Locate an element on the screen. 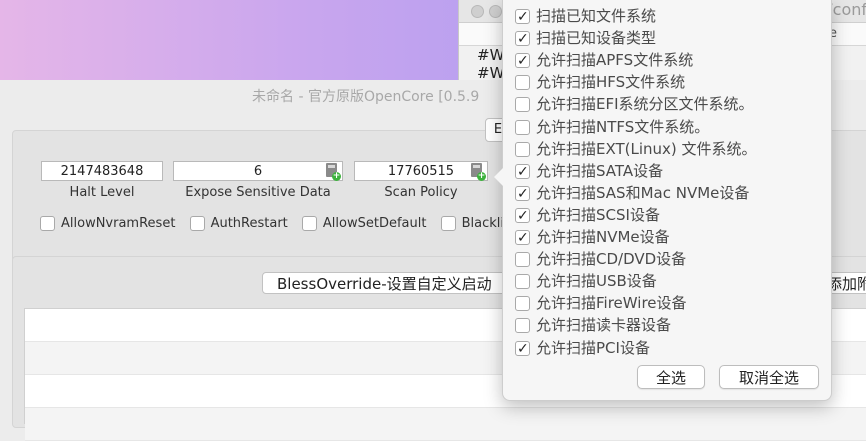 The height and width of the screenshot is (441, 866). scan-option-label: 扫描已知文件系统 is located at coordinates (596, 16).